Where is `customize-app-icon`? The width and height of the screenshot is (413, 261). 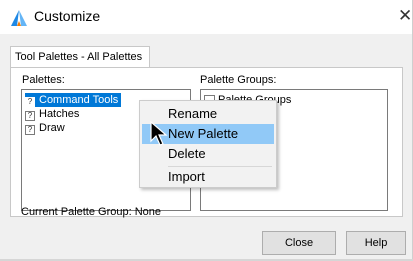
customize-app-icon is located at coordinates (19, 18).